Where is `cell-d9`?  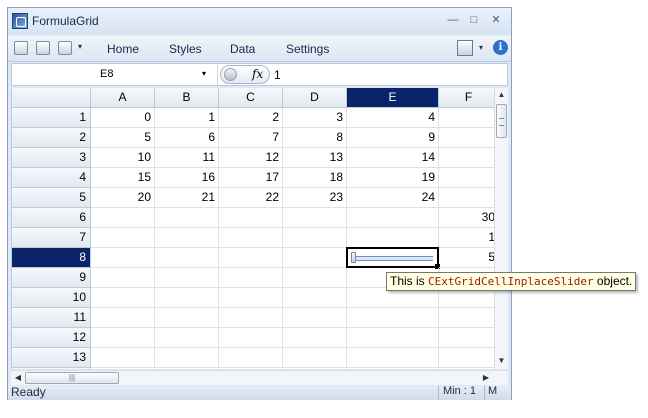
cell-d9 is located at coordinates (315, 278).